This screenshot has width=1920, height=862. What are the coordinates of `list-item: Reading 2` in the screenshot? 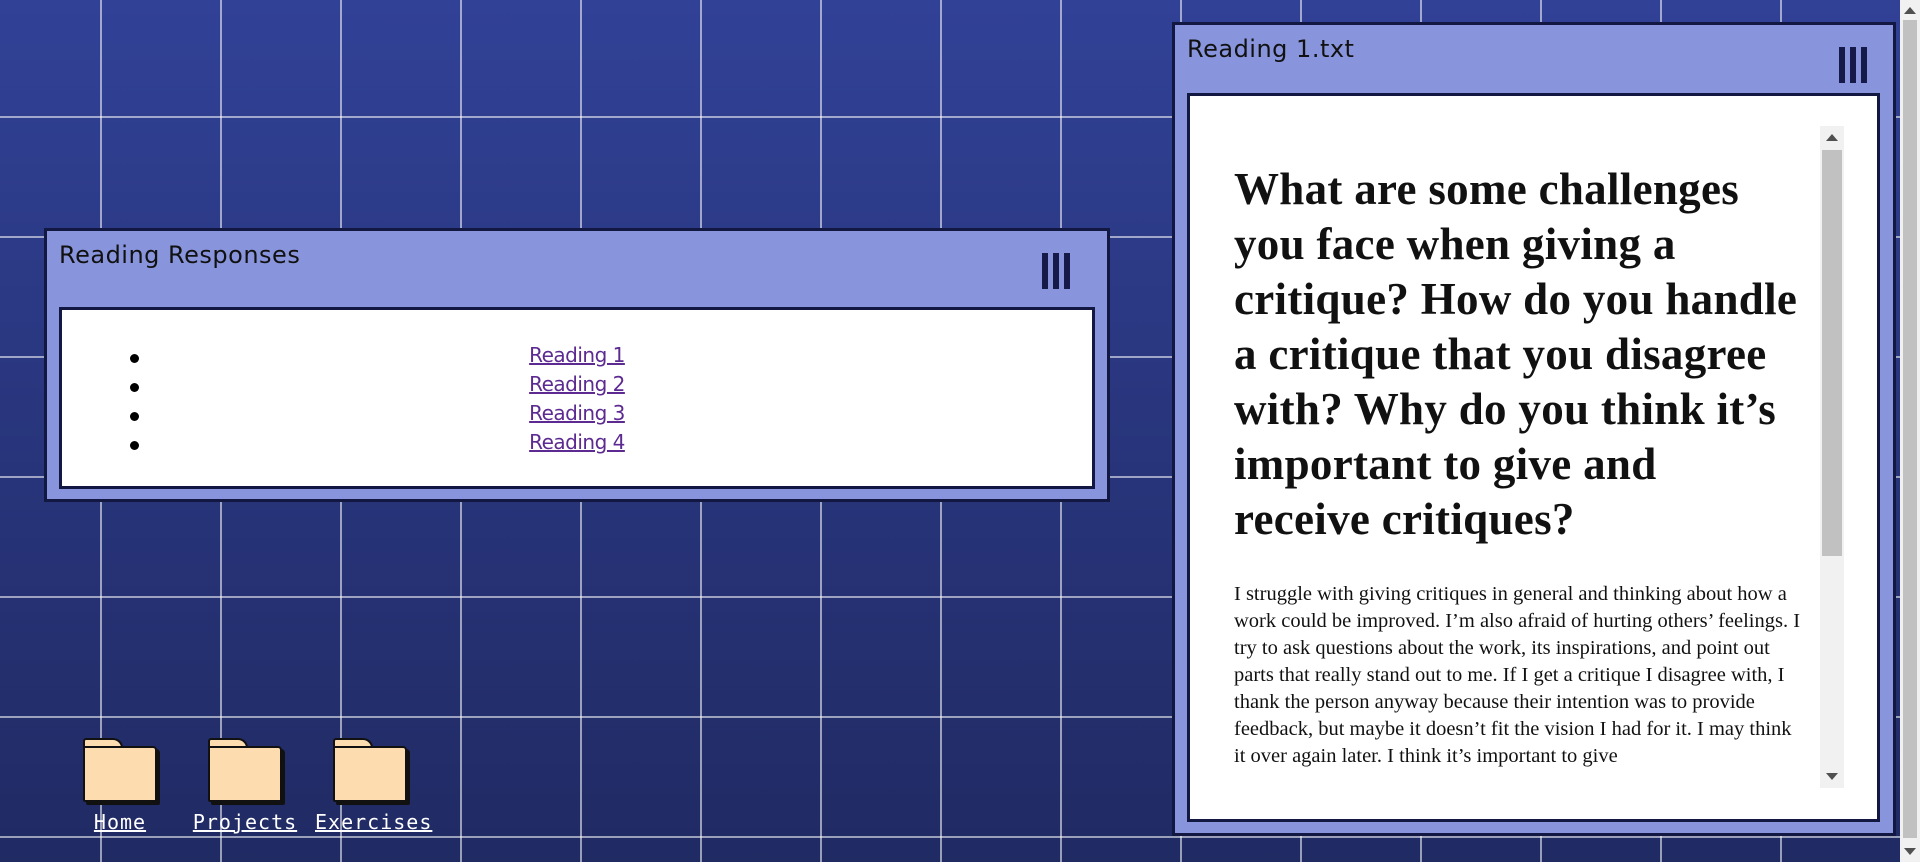 It's located at (577, 386).